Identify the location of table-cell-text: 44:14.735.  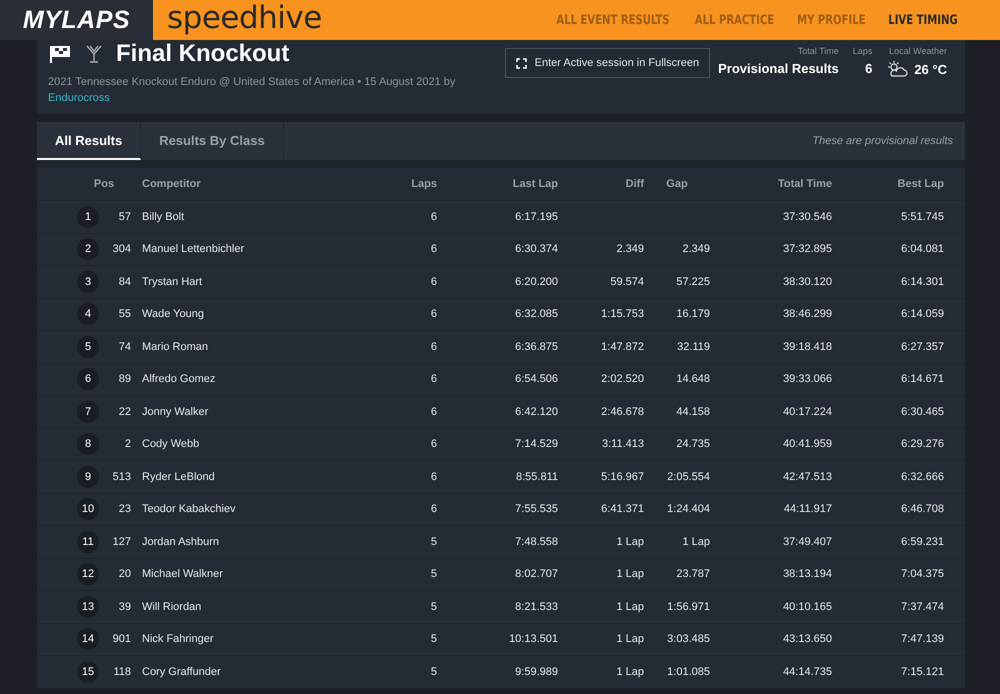
(807, 672).